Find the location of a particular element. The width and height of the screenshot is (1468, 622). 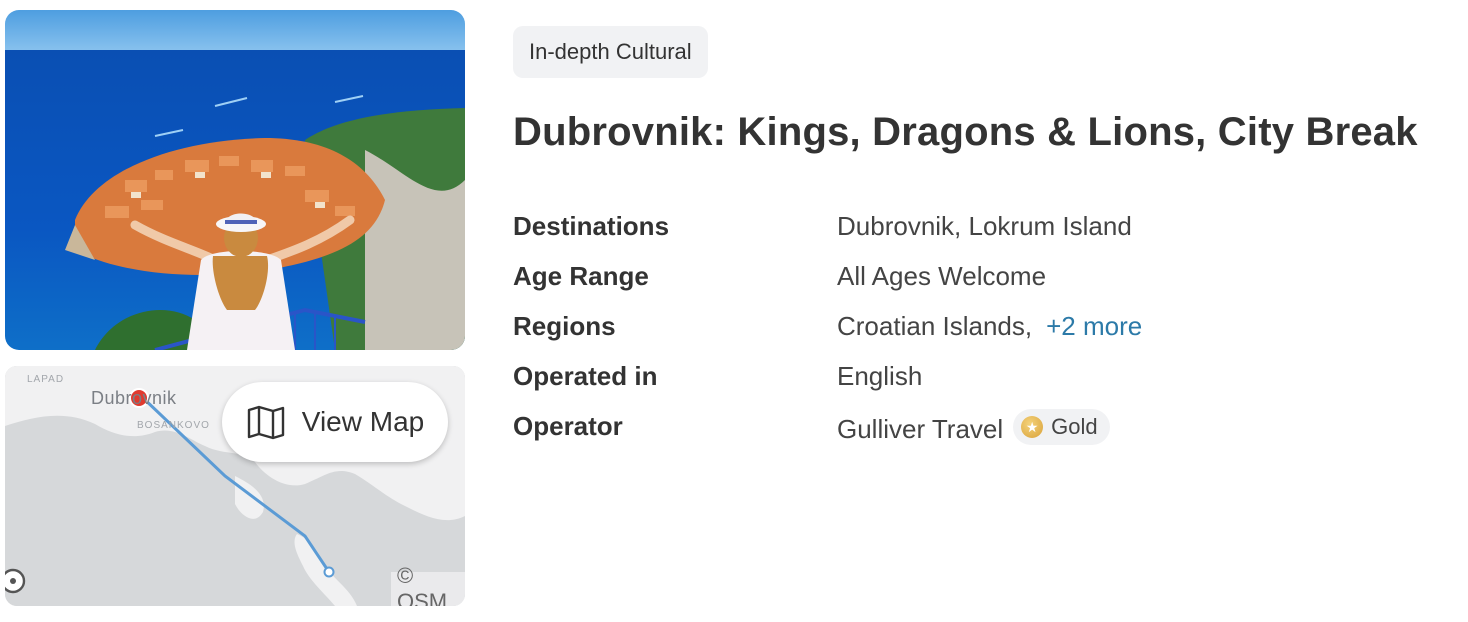

operator-value-group: Gulliver Travel ★ Gold is located at coordinates (973, 428).